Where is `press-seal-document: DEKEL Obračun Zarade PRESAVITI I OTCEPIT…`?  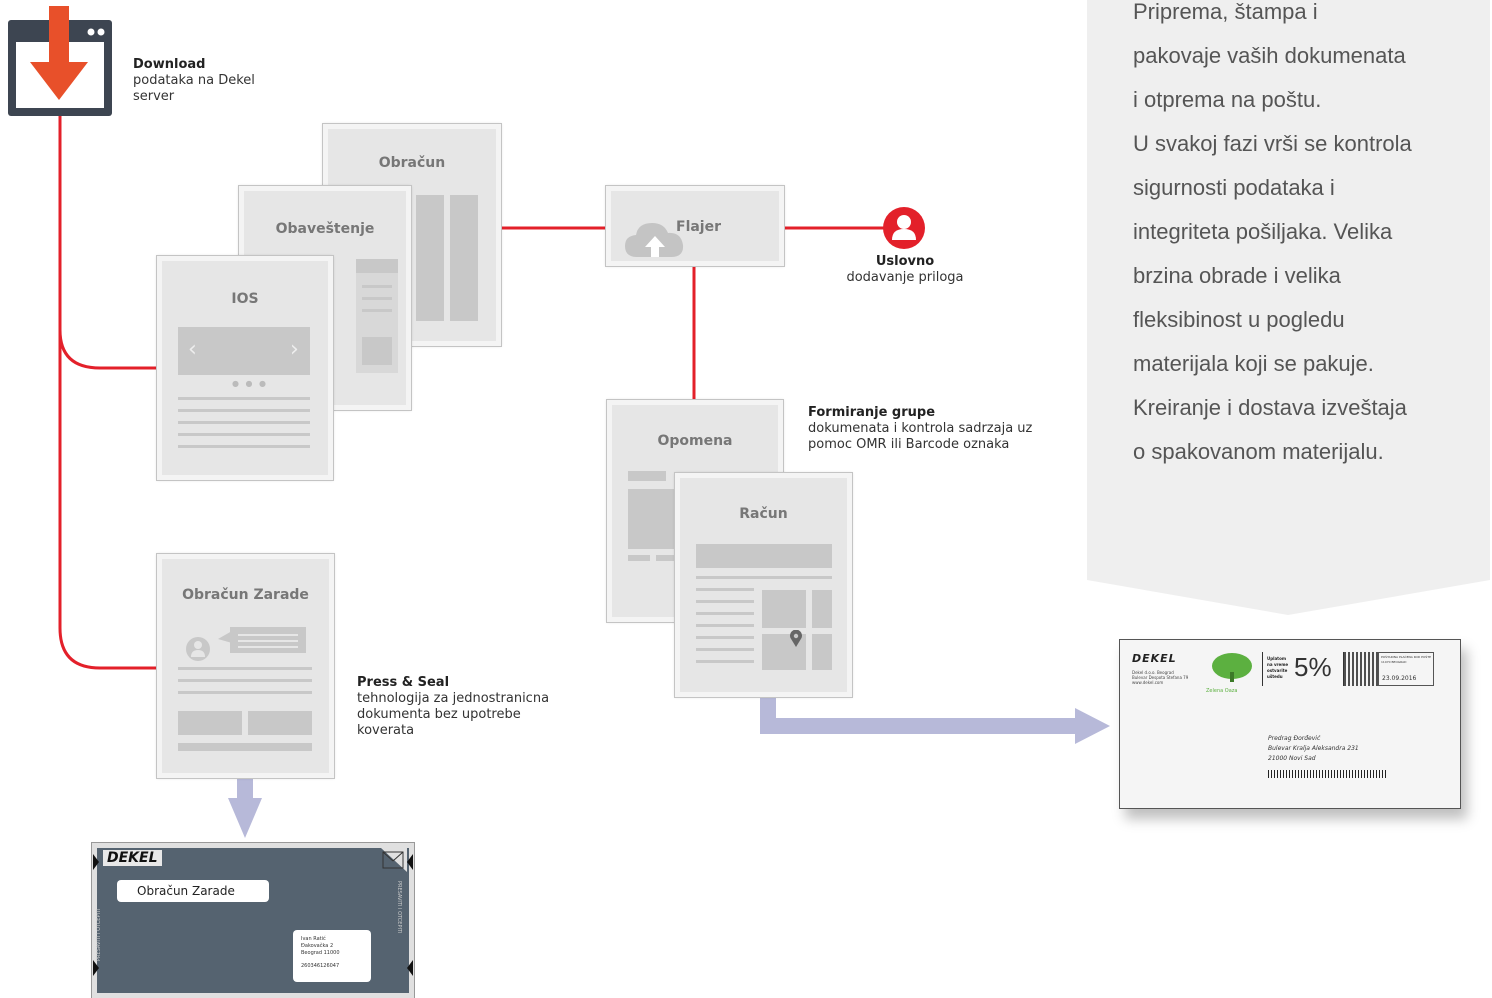 press-seal-document: DEKEL Obračun Zarade PRESAVITI I OTCEPIT… is located at coordinates (253, 920).